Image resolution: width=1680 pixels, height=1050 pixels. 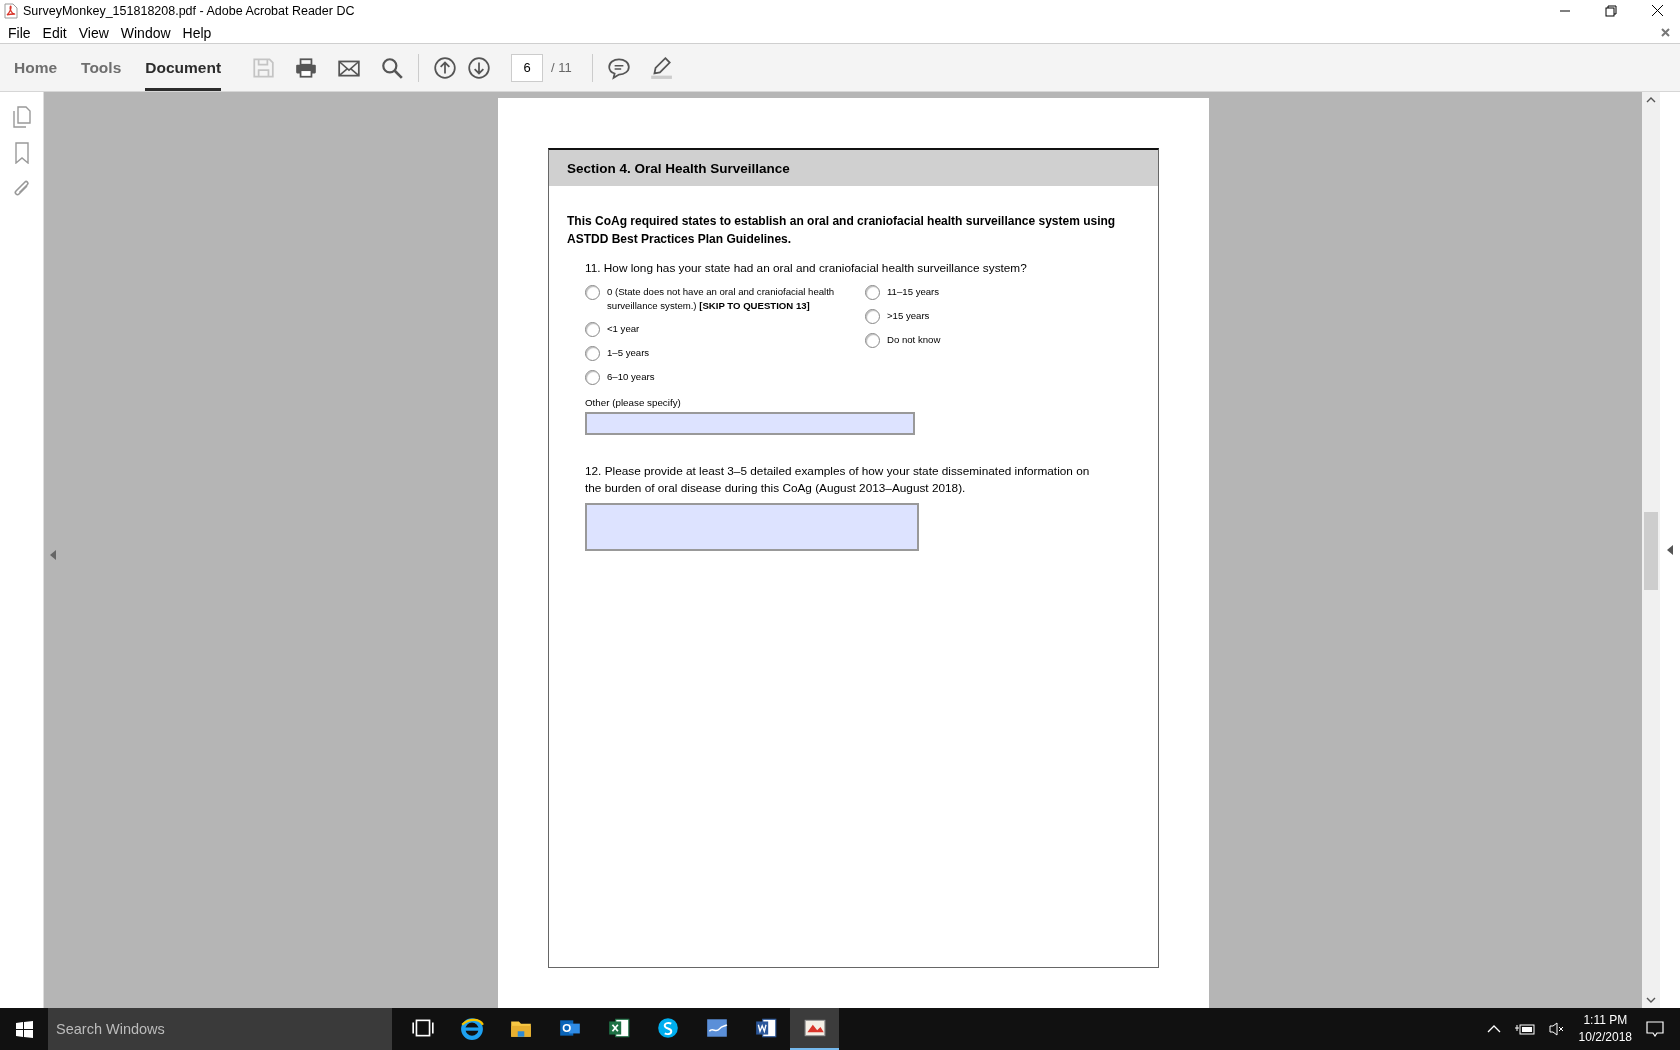 I want to click on menu-item: View, so click(x=93, y=32).